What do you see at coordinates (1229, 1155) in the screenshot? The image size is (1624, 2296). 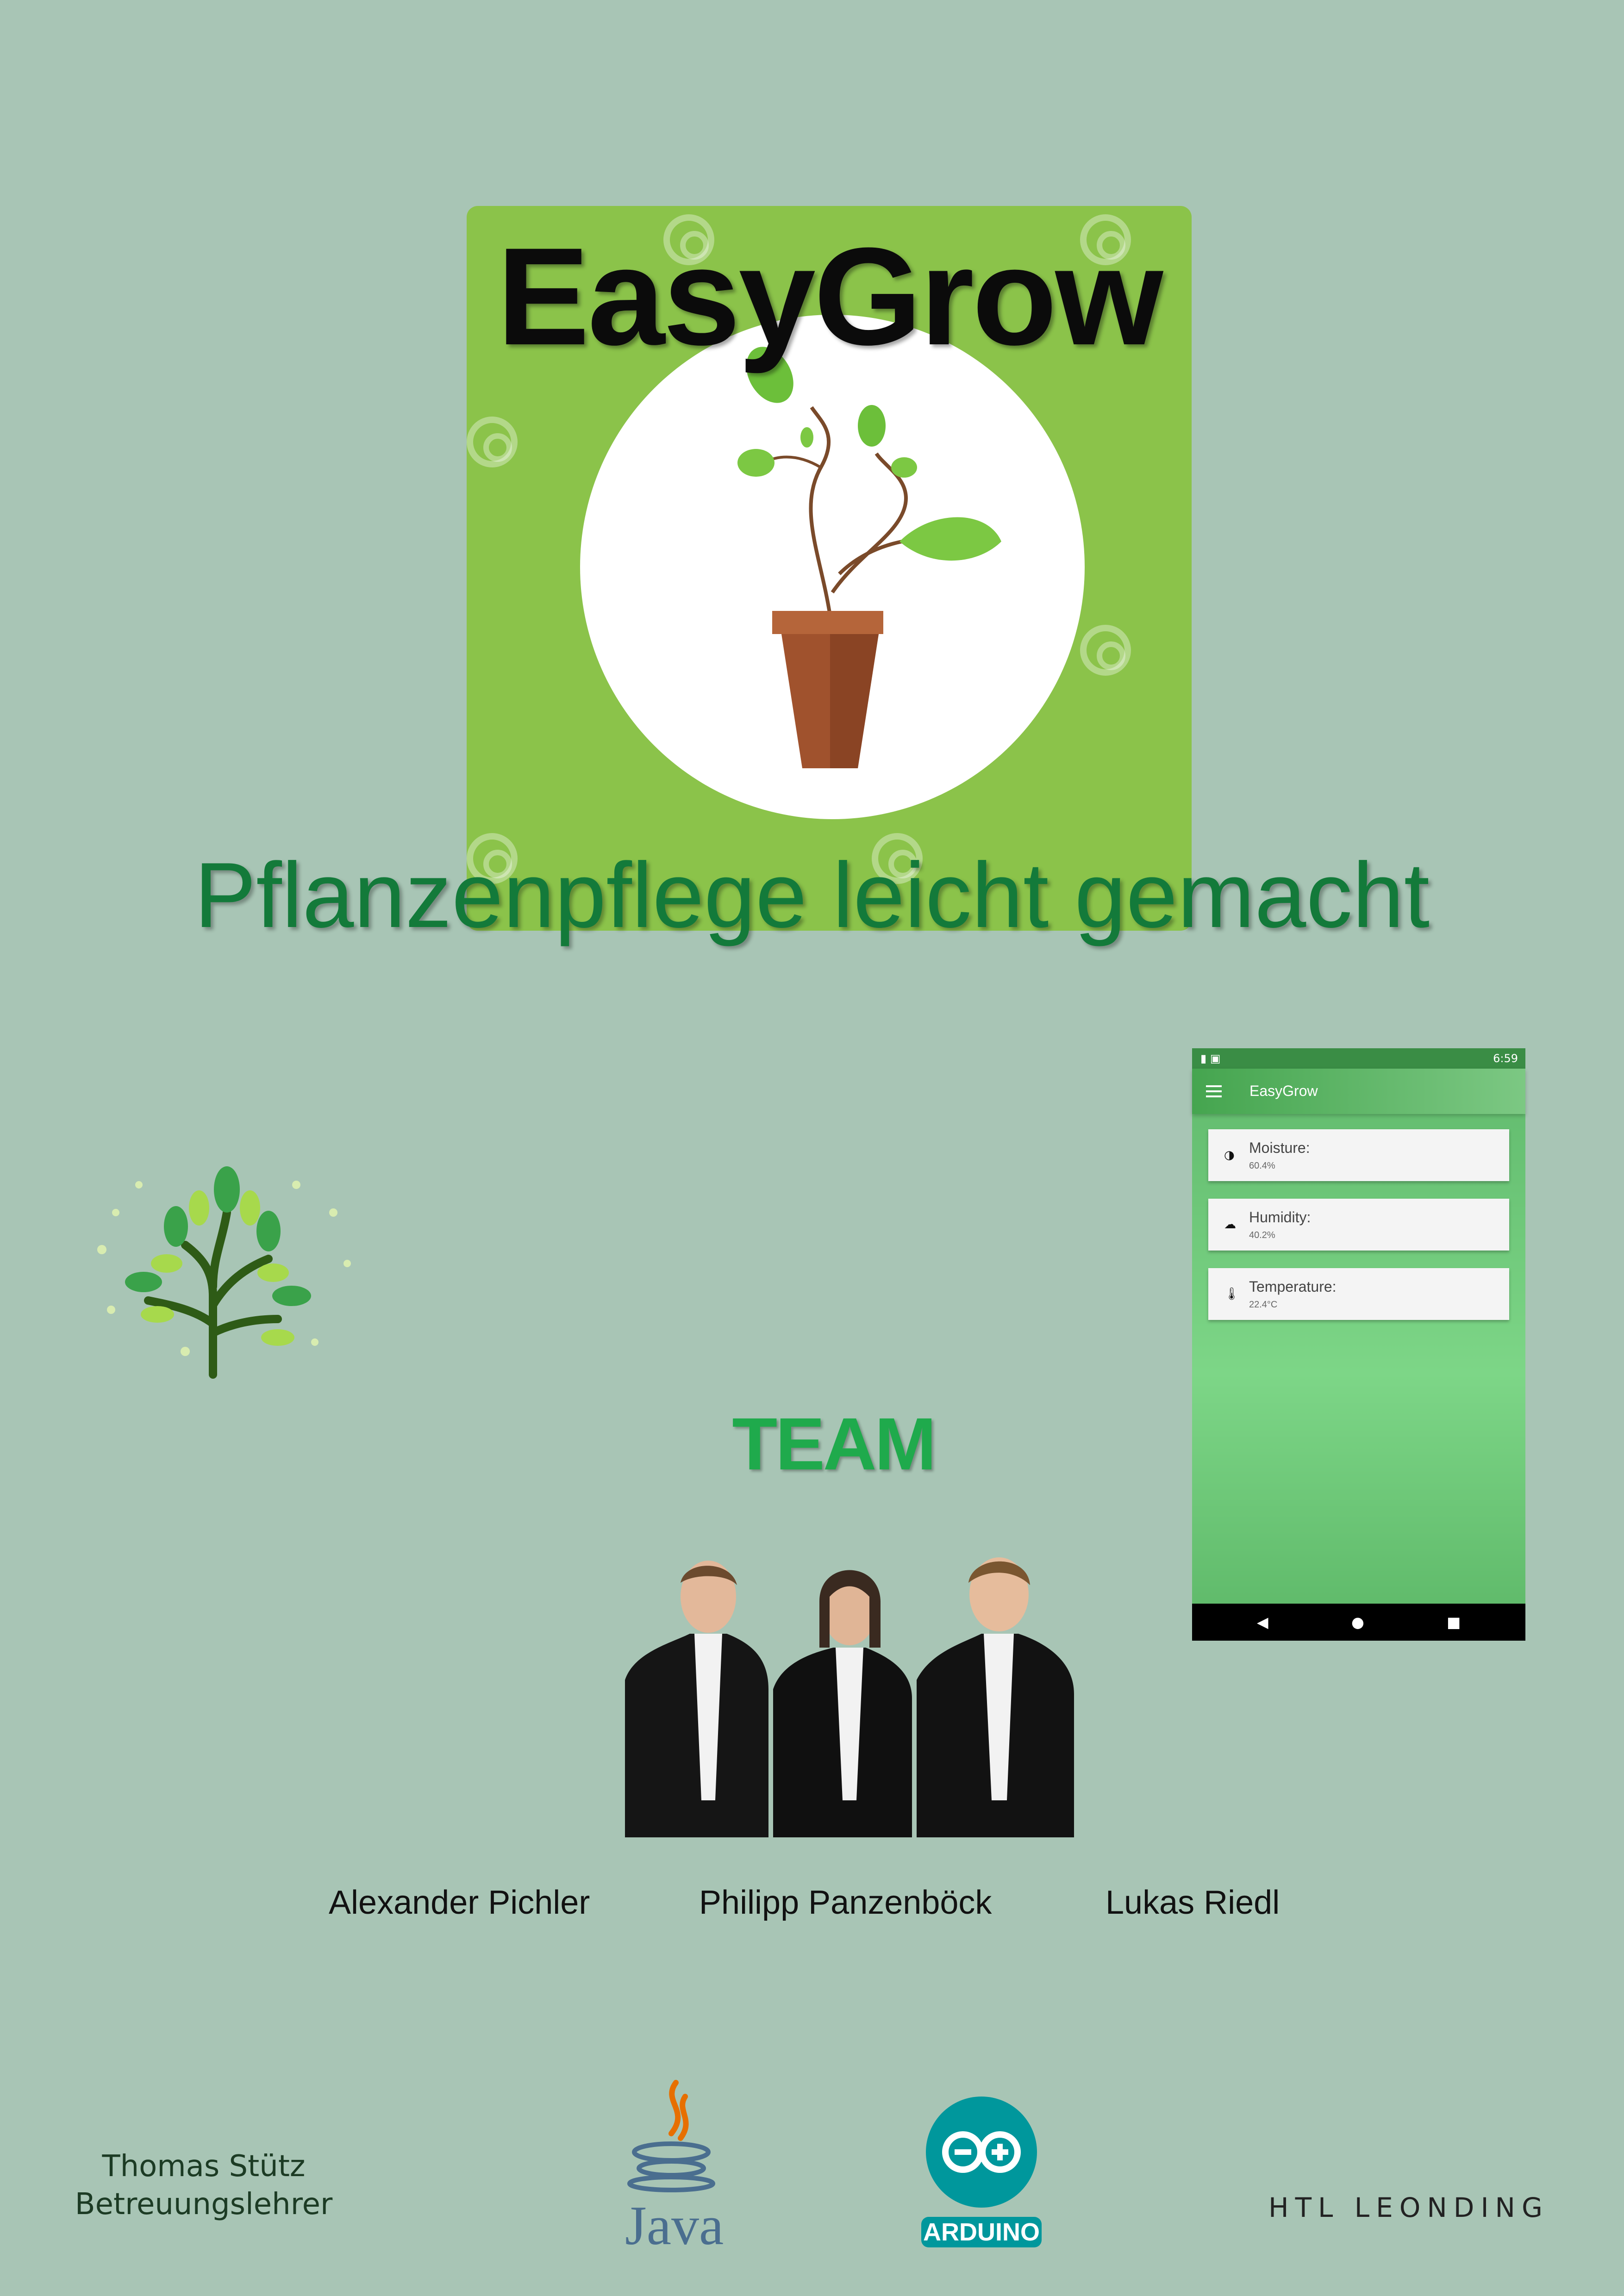 I see `drop-icon: ◑` at bounding box center [1229, 1155].